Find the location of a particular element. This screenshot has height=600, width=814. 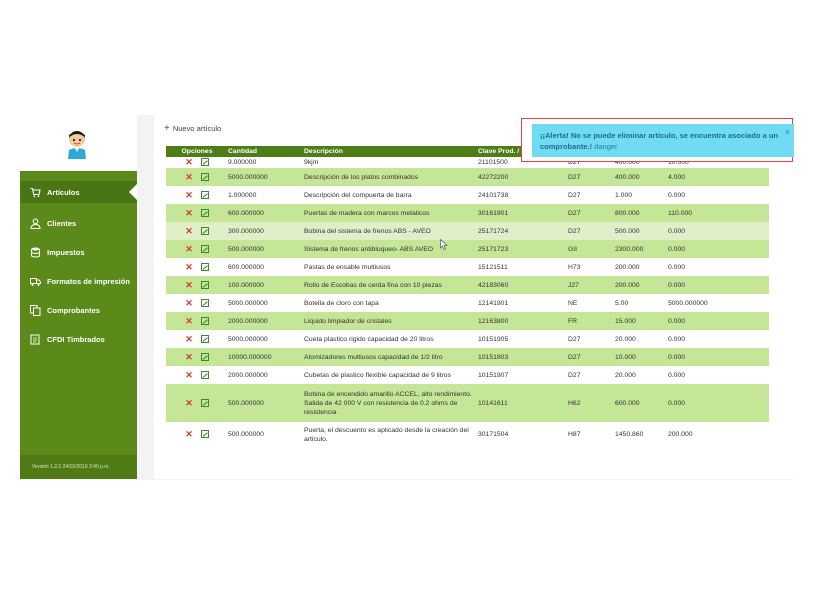

cell-precio: 800.000 is located at coordinates (627, 213).